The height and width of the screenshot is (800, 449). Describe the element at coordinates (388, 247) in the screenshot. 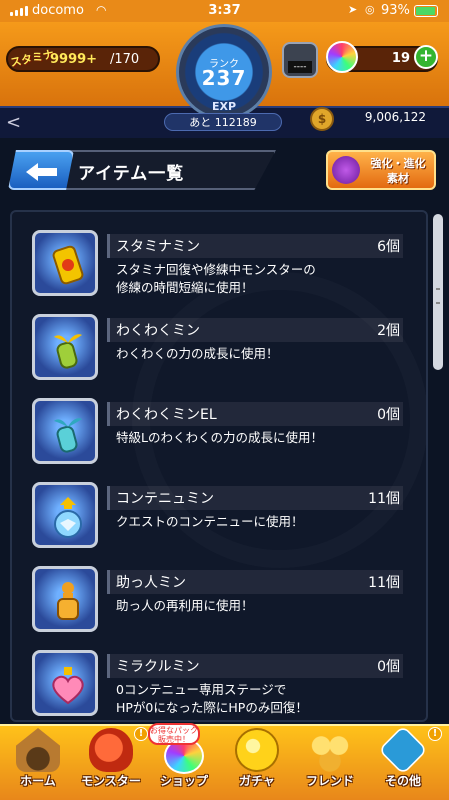

I see `item-count: 6個` at that location.